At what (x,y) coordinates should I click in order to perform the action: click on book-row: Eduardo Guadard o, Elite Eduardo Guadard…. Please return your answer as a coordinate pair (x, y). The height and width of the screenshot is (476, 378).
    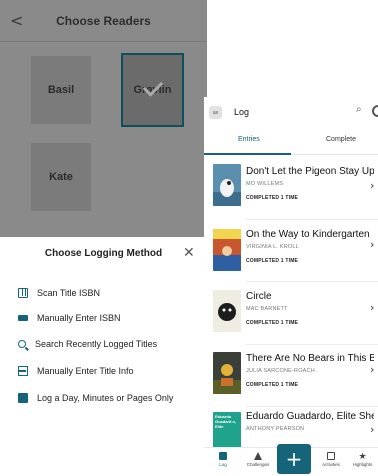
    Looking at the image, I should click on (291, 428).